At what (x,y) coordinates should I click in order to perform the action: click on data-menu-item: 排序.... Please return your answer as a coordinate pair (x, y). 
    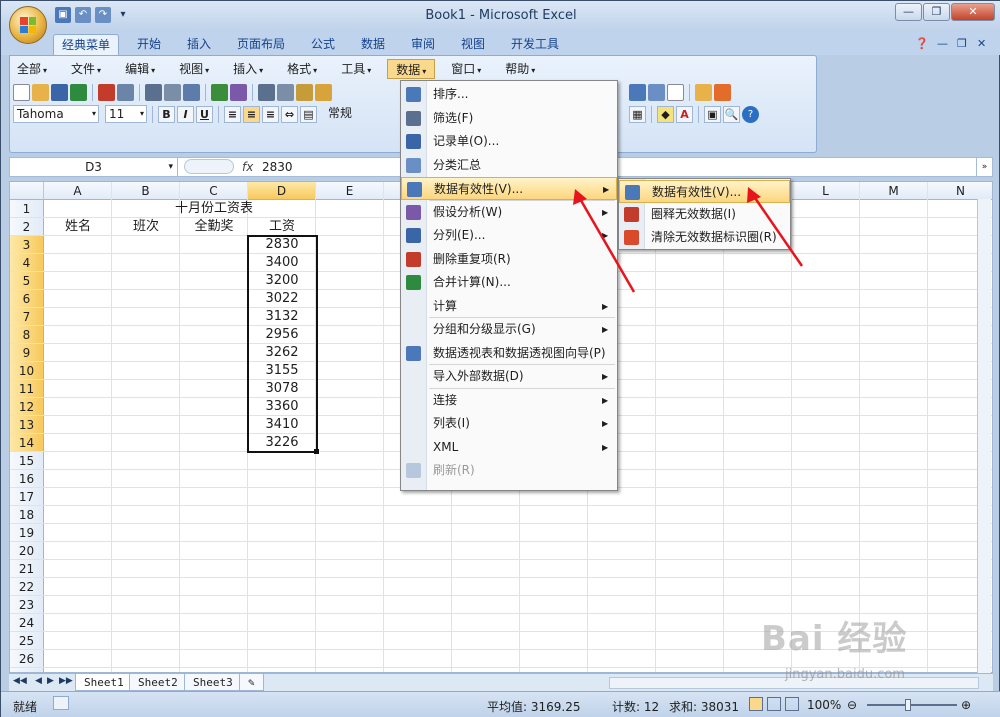
    Looking at the image, I should click on (509, 94).